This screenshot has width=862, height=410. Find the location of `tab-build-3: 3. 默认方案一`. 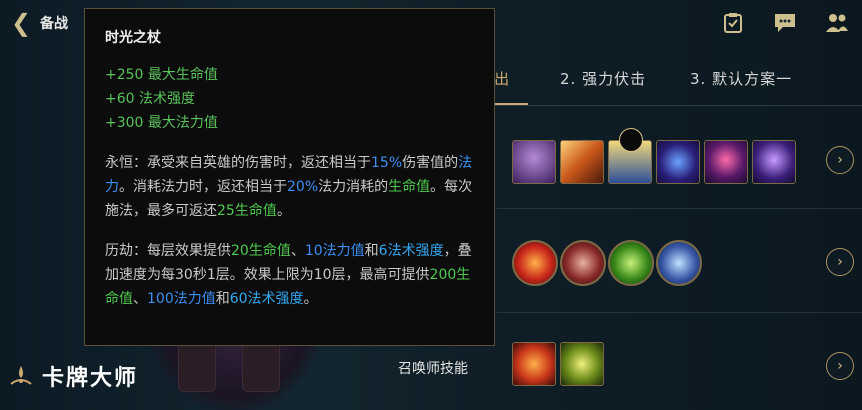

tab-build-3: 3. 默认方案一 is located at coordinates (741, 78).